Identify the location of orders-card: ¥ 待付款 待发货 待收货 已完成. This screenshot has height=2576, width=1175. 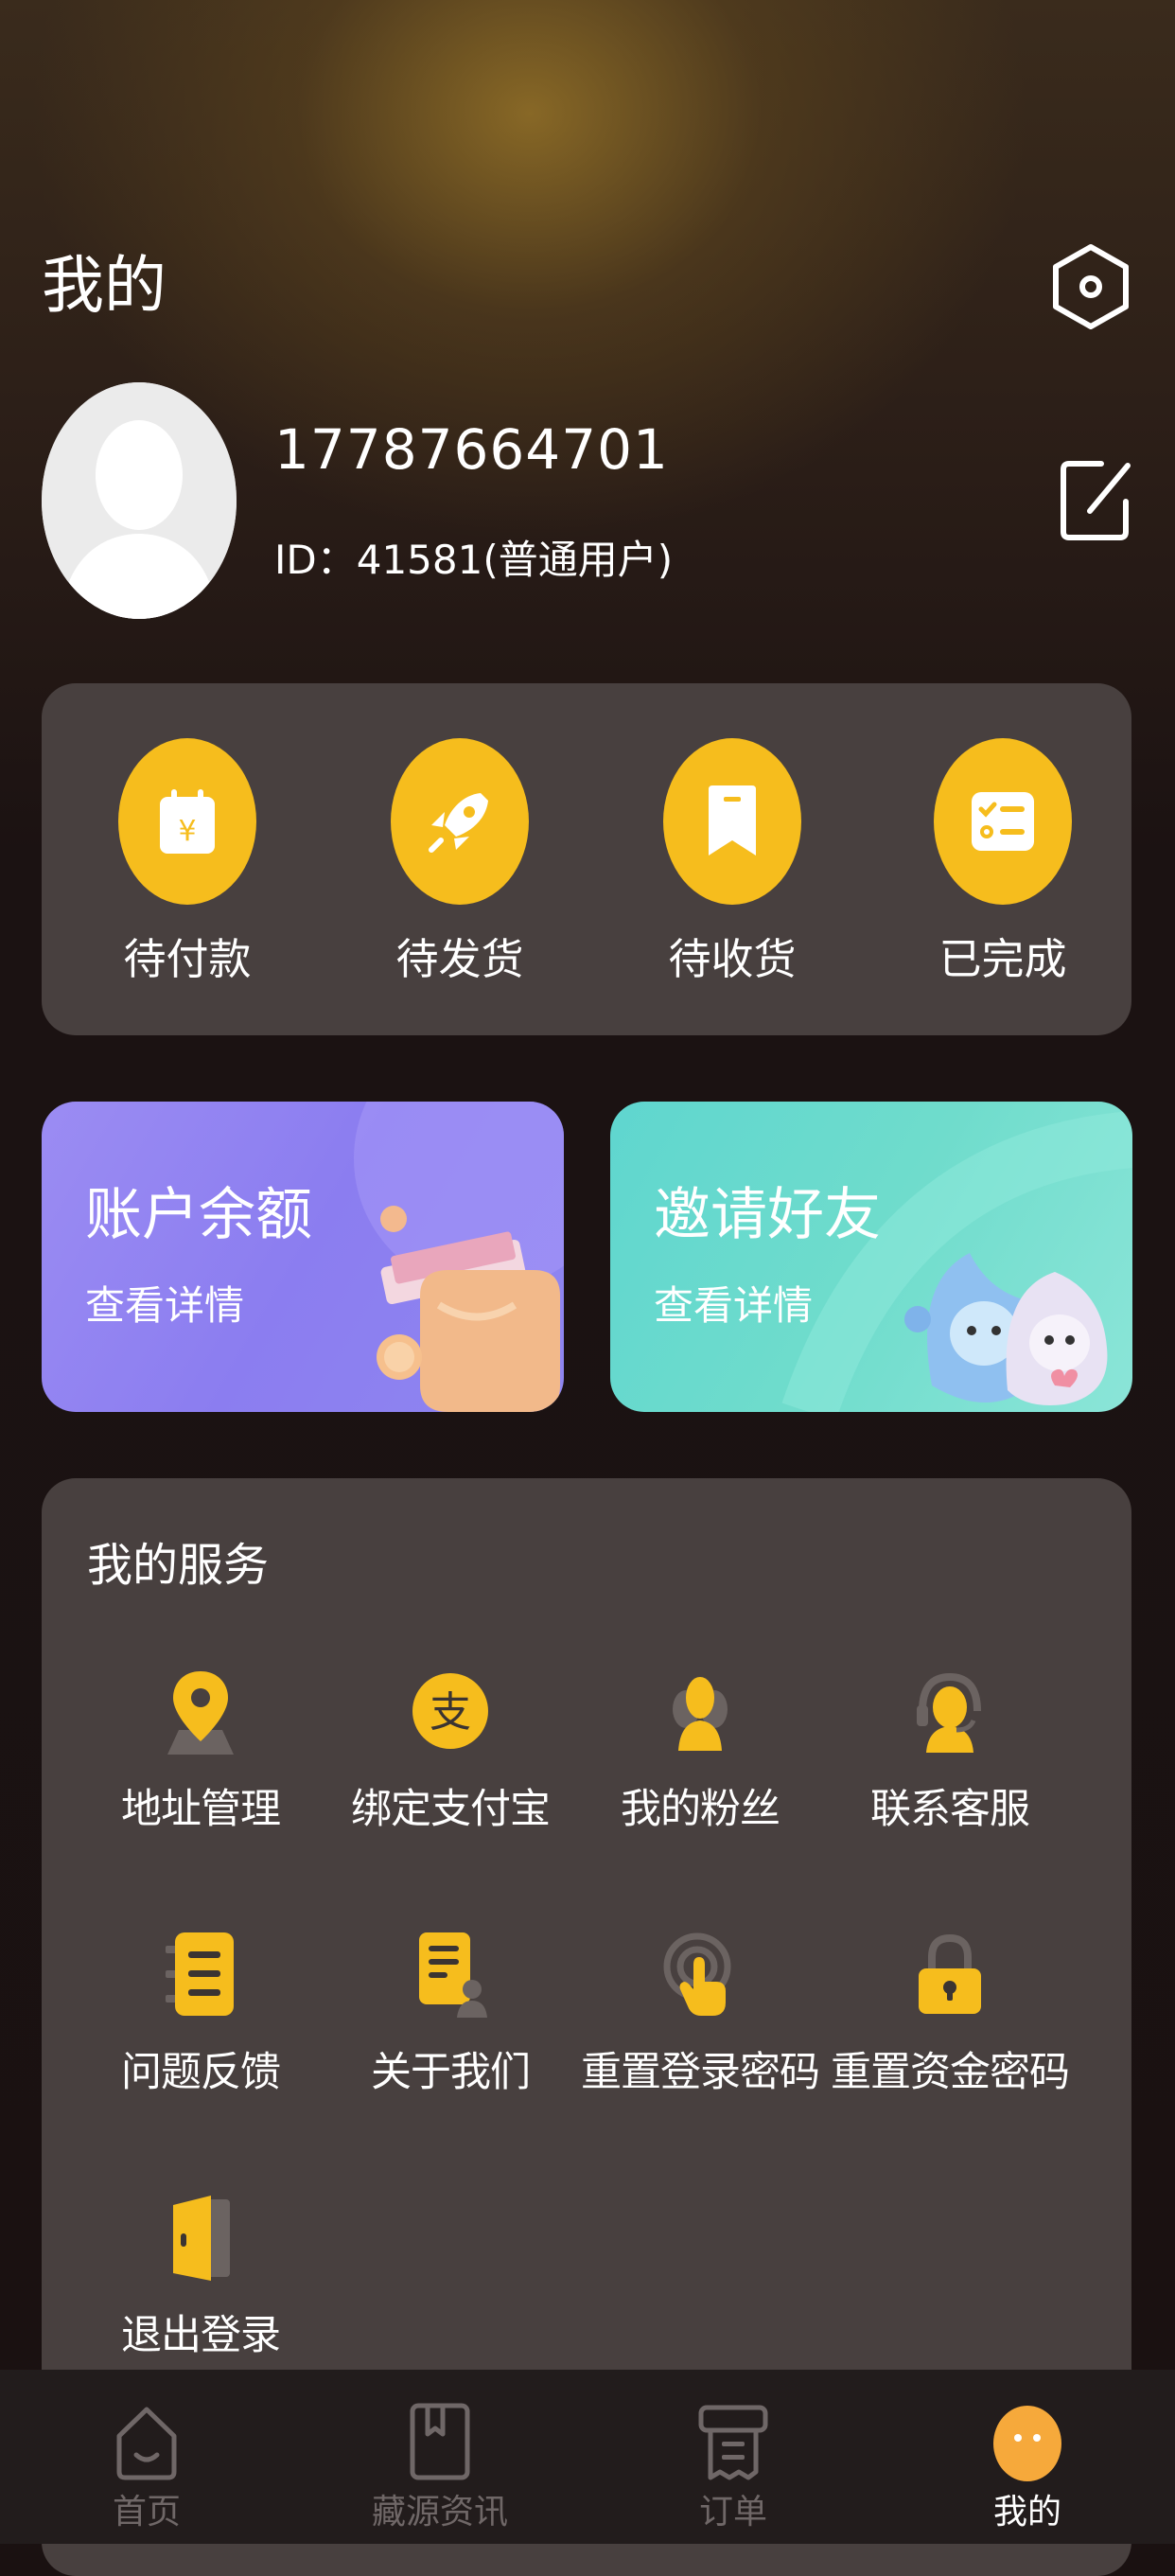
(586, 859).